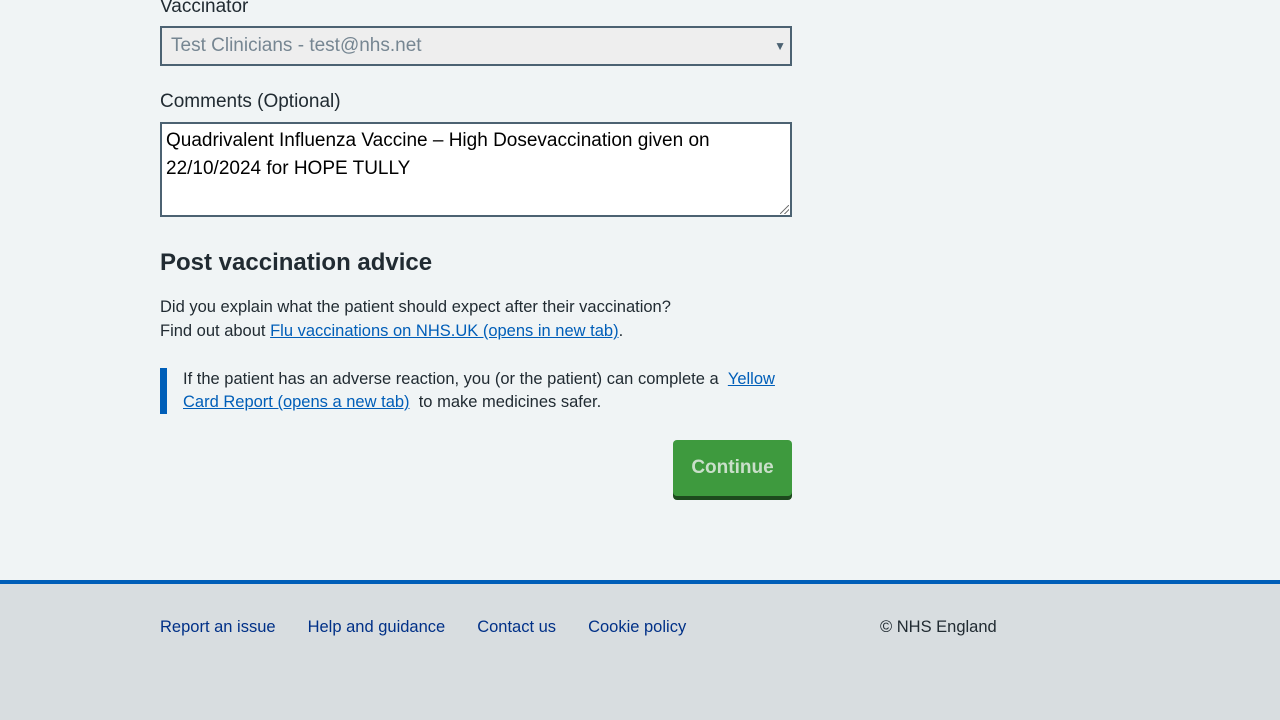 This screenshot has height=720, width=1280. Describe the element at coordinates (377, 627) in the screenshot. I see `footer-link-help-guidance: Help and guidance` at that location.